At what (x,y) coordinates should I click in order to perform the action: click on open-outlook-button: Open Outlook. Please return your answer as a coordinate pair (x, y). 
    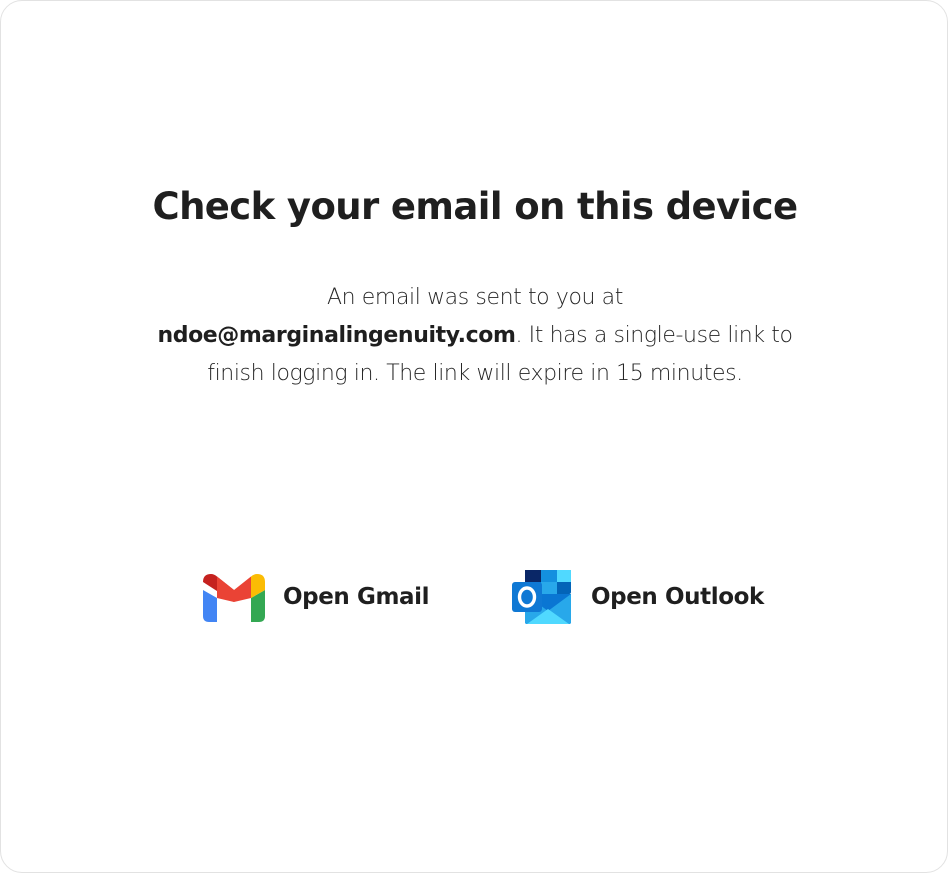
    Looking at the image, I should click on (637, 597).